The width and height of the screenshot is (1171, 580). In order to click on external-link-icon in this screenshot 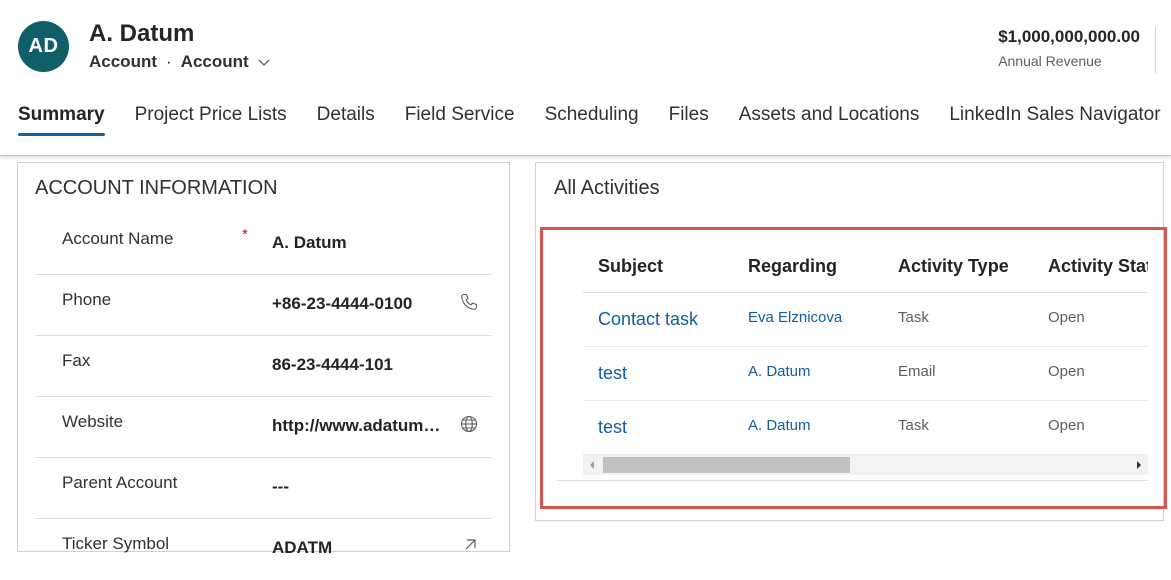, I will do `click(469, 546)`.